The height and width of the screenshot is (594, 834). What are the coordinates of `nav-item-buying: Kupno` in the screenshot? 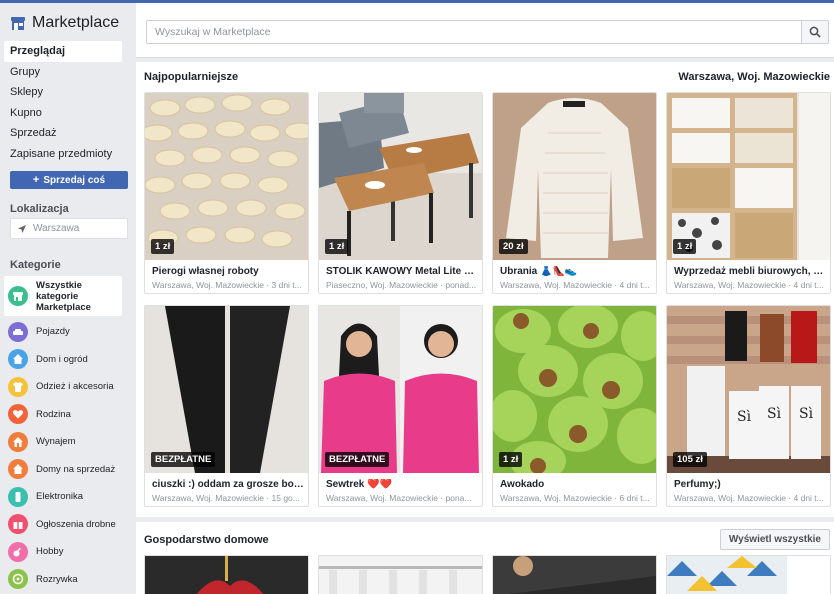 It's located at (63, 113).